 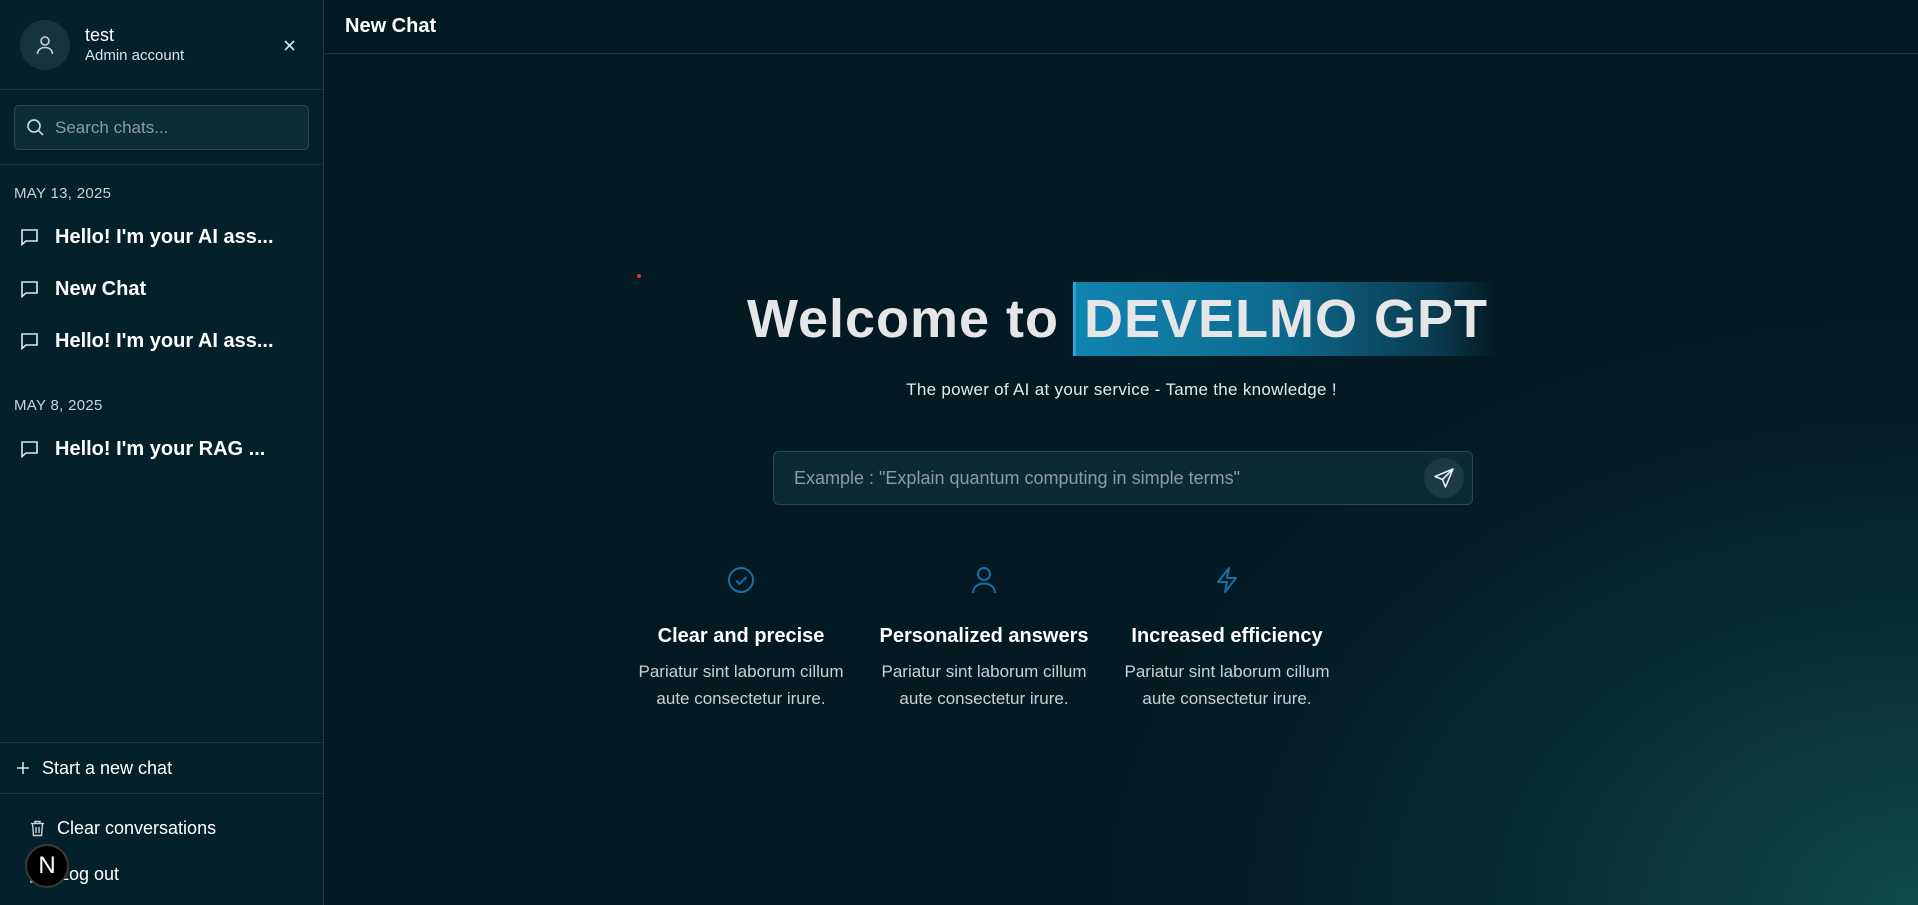 I want to click on clear-conversations-button: Clear conversations, so click(x=123, y=828).